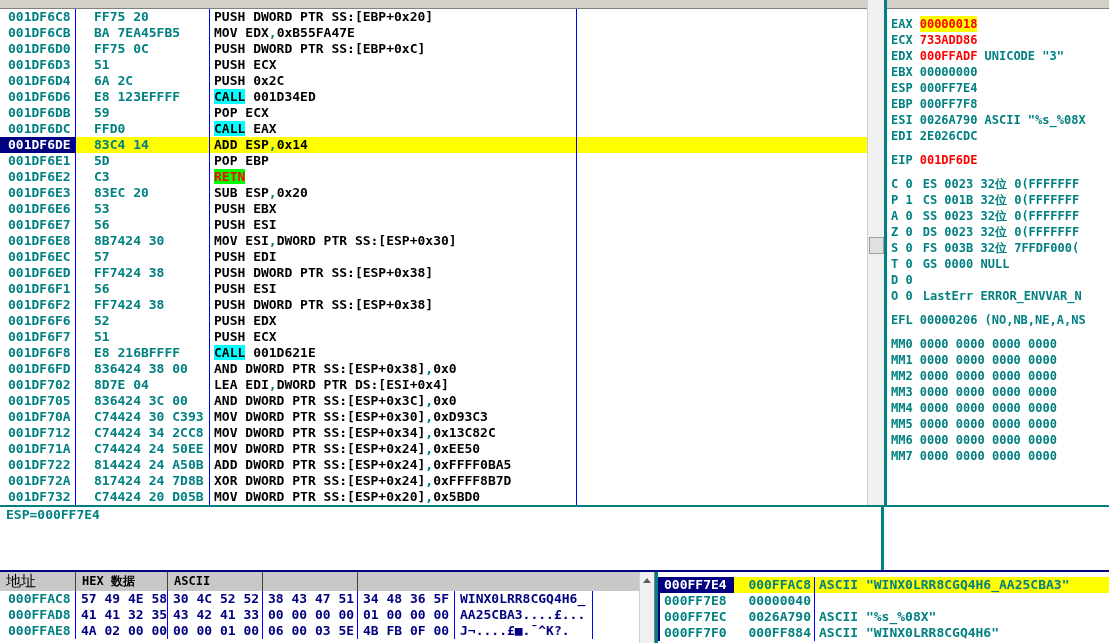 This screenshot has width=1109, height=643. What do you see at coordinates (948, 320) in the screenshot?
I see `register-value: 00000206` at bounding box center [948, 320].